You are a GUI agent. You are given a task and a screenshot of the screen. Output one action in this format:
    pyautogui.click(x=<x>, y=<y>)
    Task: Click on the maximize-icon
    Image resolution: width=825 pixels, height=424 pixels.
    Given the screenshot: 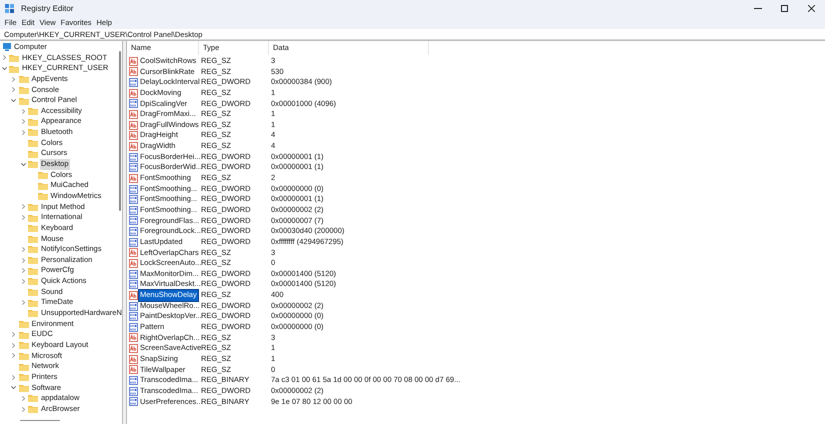 What is the action you would take?
    pyautogui.click(x=784, y=8)
    